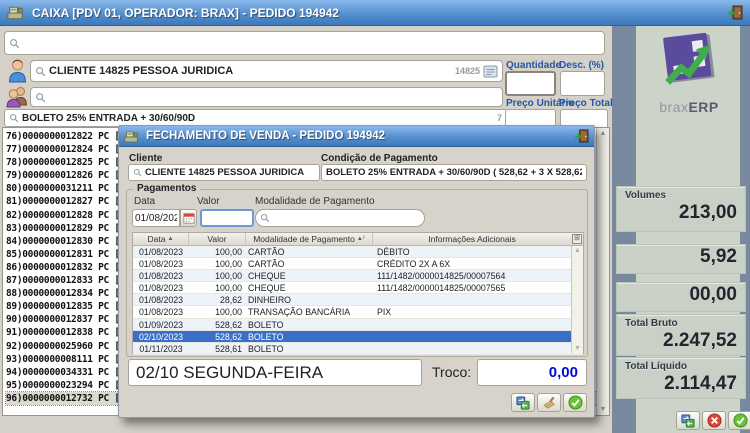 This screenshot has width=750, height=433. Describe the element at coordinates (358, 348) in the screenshot. I see `payment-row: 01/11/2023 528,61 BOLETO` at that location.